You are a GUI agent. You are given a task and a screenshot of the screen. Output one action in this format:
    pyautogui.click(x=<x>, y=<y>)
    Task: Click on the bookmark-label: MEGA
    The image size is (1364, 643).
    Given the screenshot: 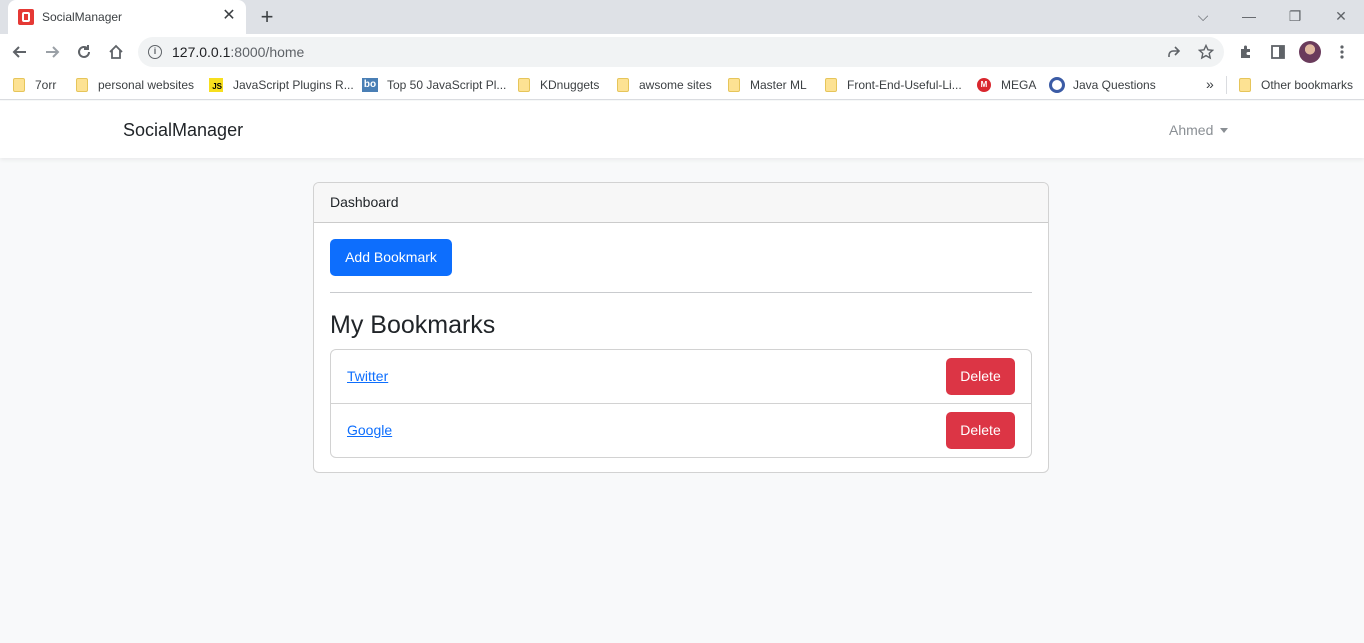 What is the action you would take?
    pyautogui.click(x=1019, y=85)
    